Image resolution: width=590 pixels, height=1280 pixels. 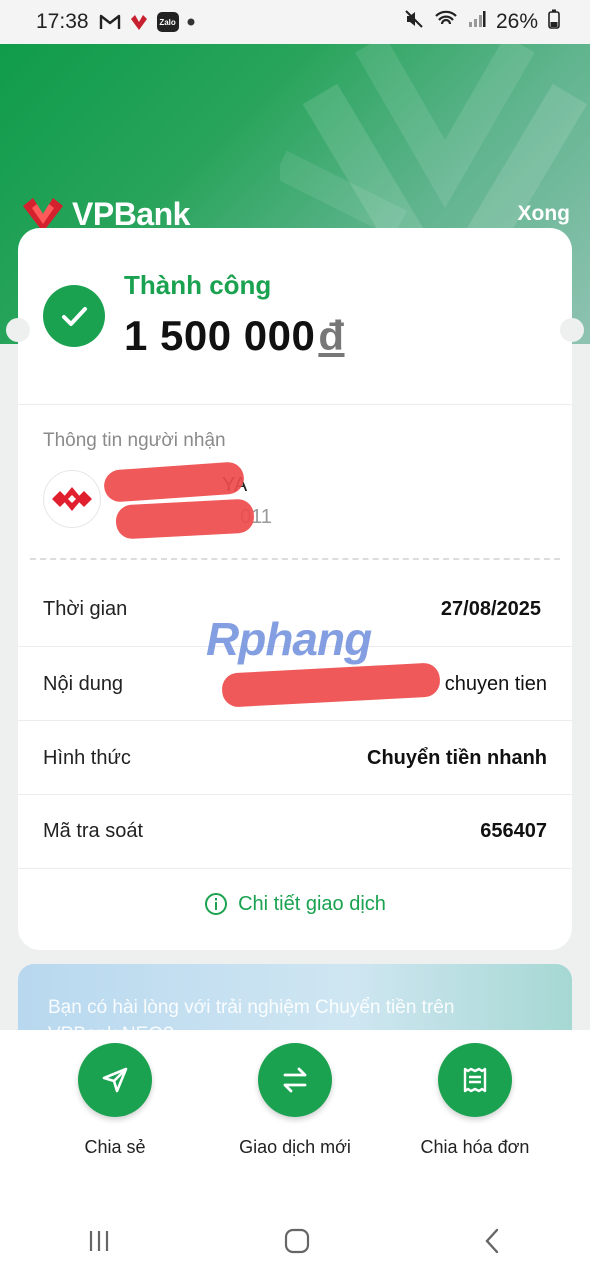 I want to click on success-check-icon, so click(x=74, y=316).